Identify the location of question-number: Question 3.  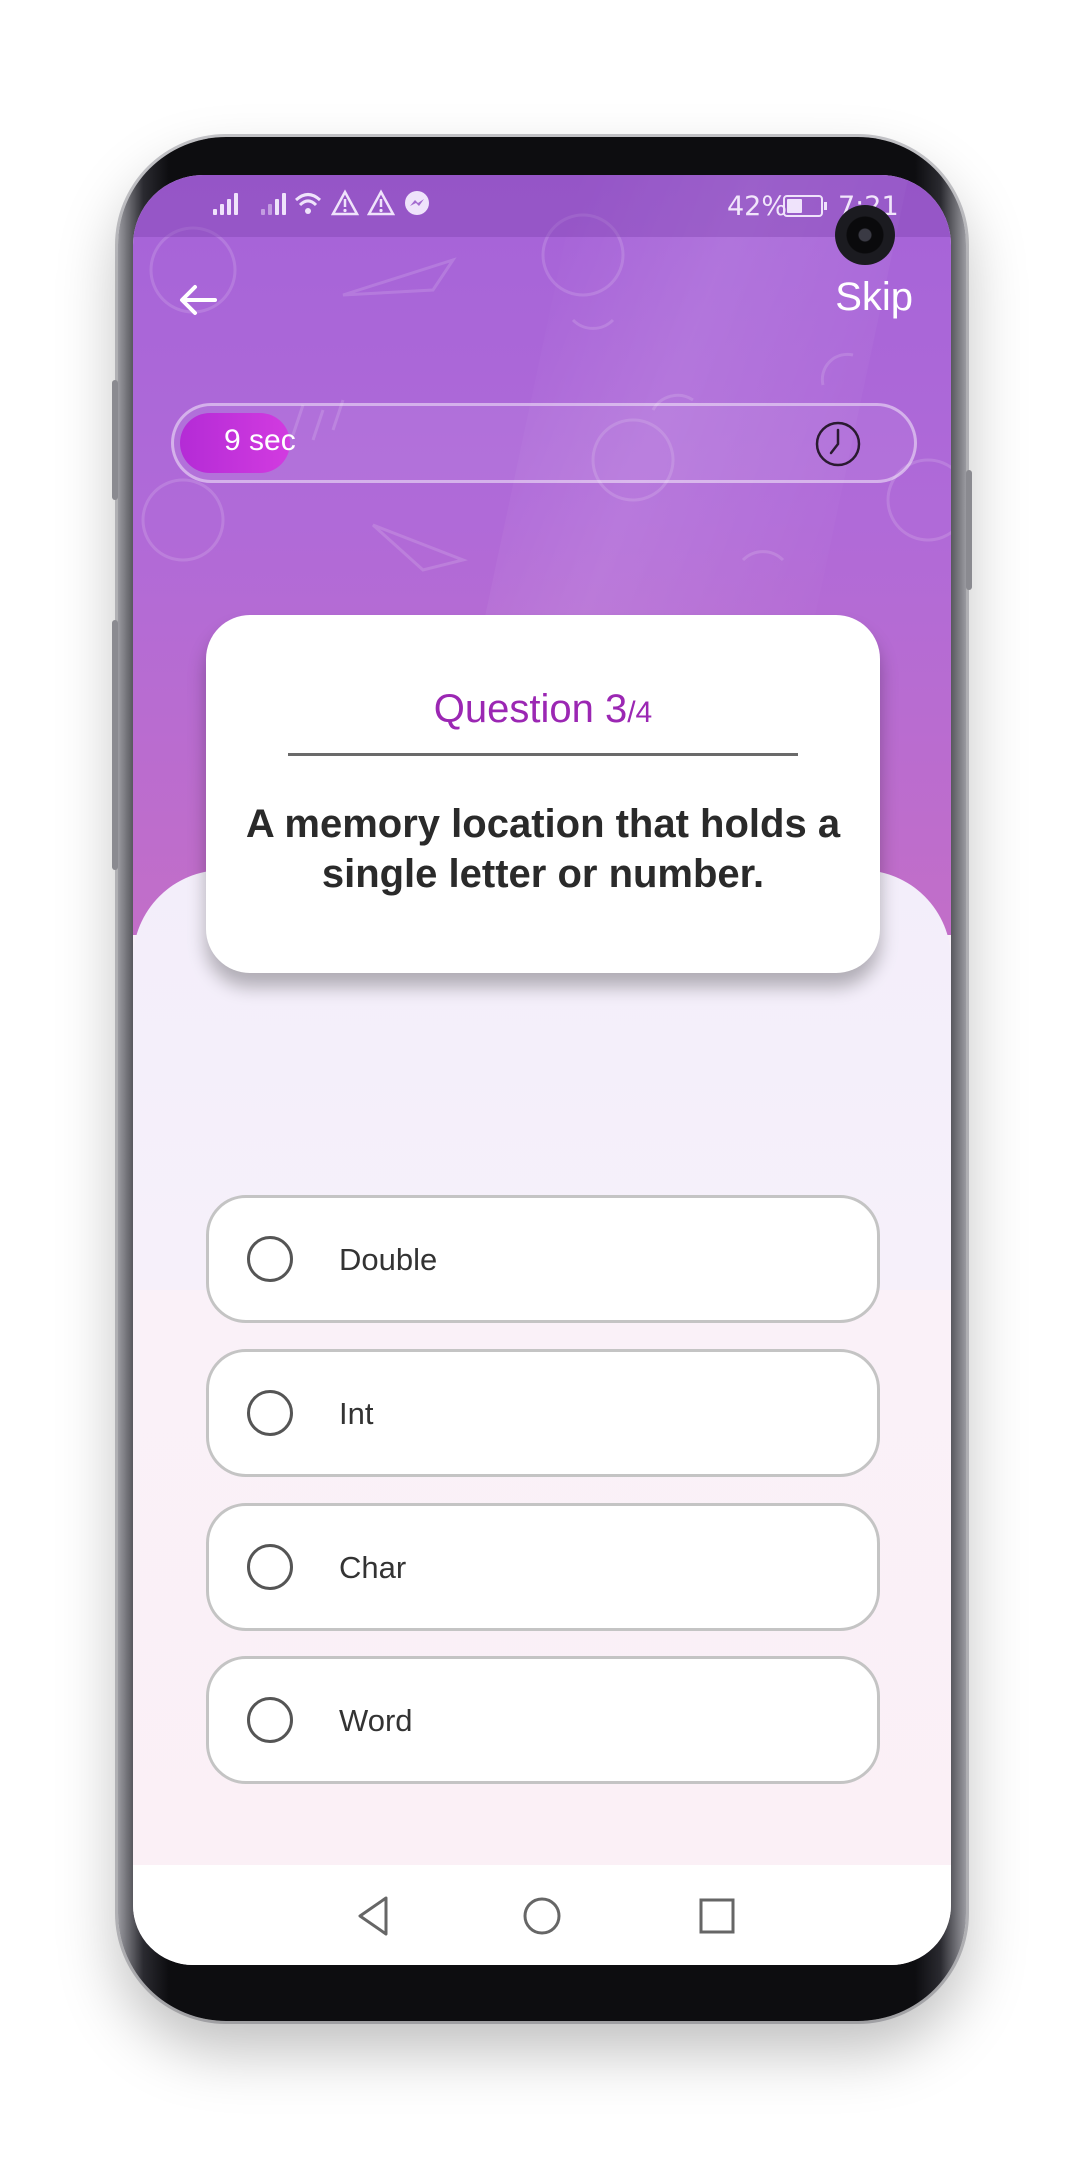
(530, 709).